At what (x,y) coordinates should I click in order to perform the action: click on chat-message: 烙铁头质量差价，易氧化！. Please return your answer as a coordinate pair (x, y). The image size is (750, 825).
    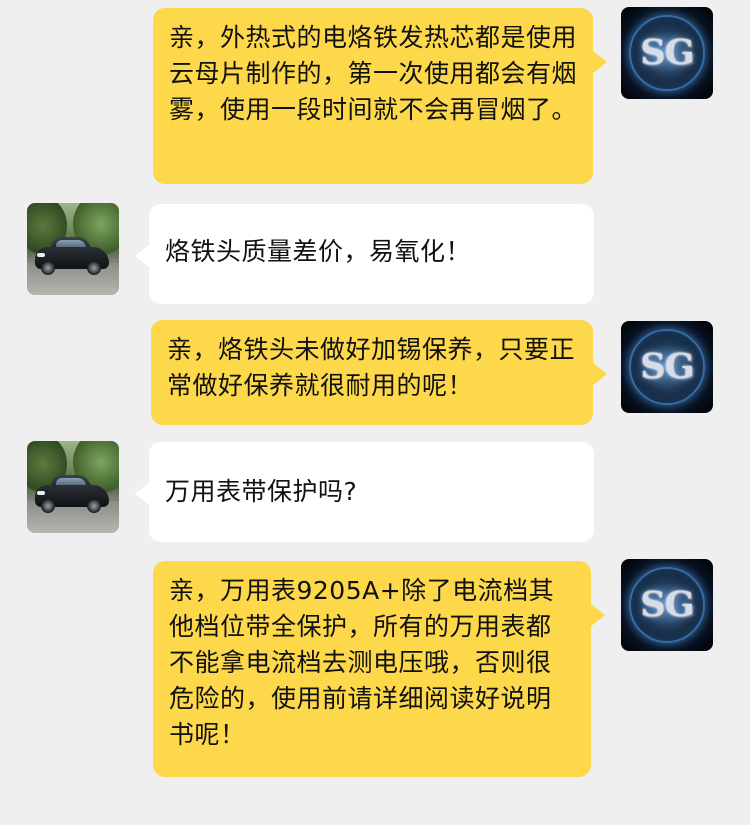
    Looking at the image, I should click on (375, 250).